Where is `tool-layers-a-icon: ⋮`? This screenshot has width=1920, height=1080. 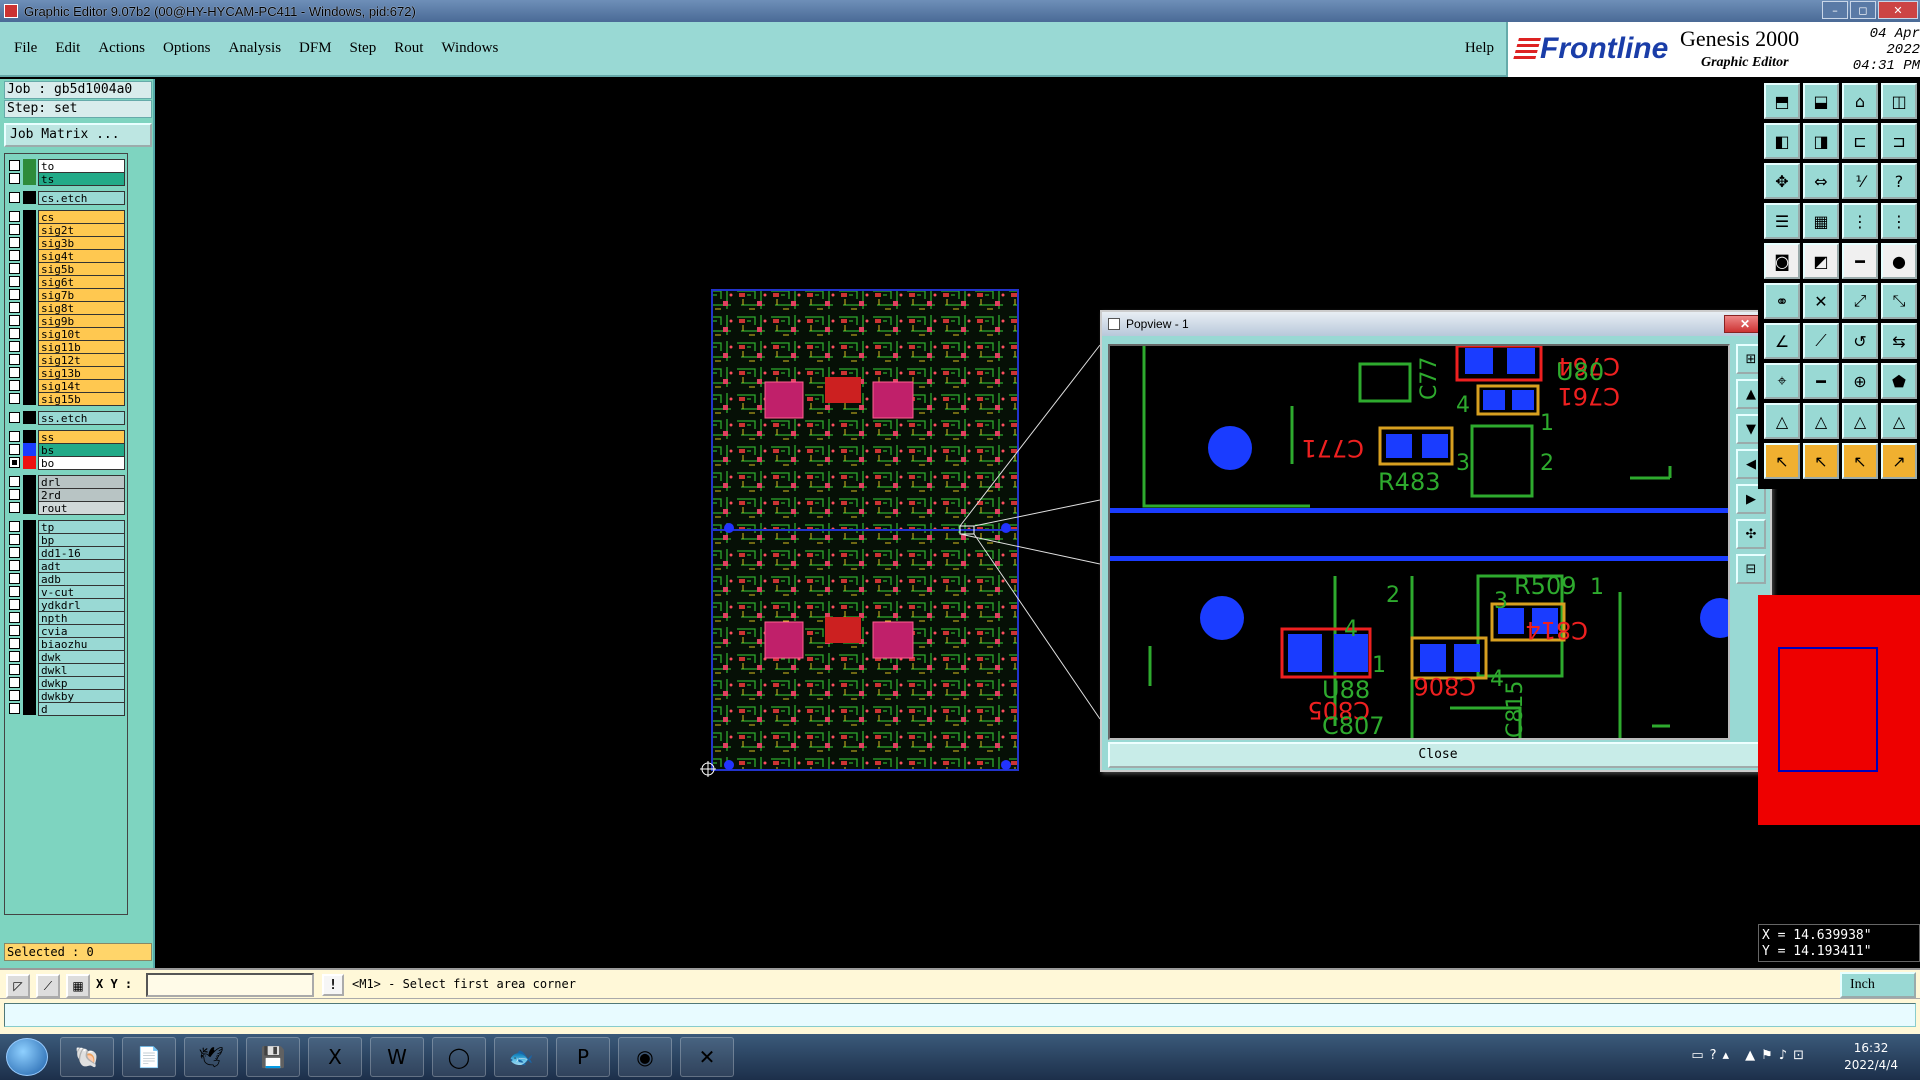 tool-layers-a-icon: ⋮ is located at coordinates (1860, 221).